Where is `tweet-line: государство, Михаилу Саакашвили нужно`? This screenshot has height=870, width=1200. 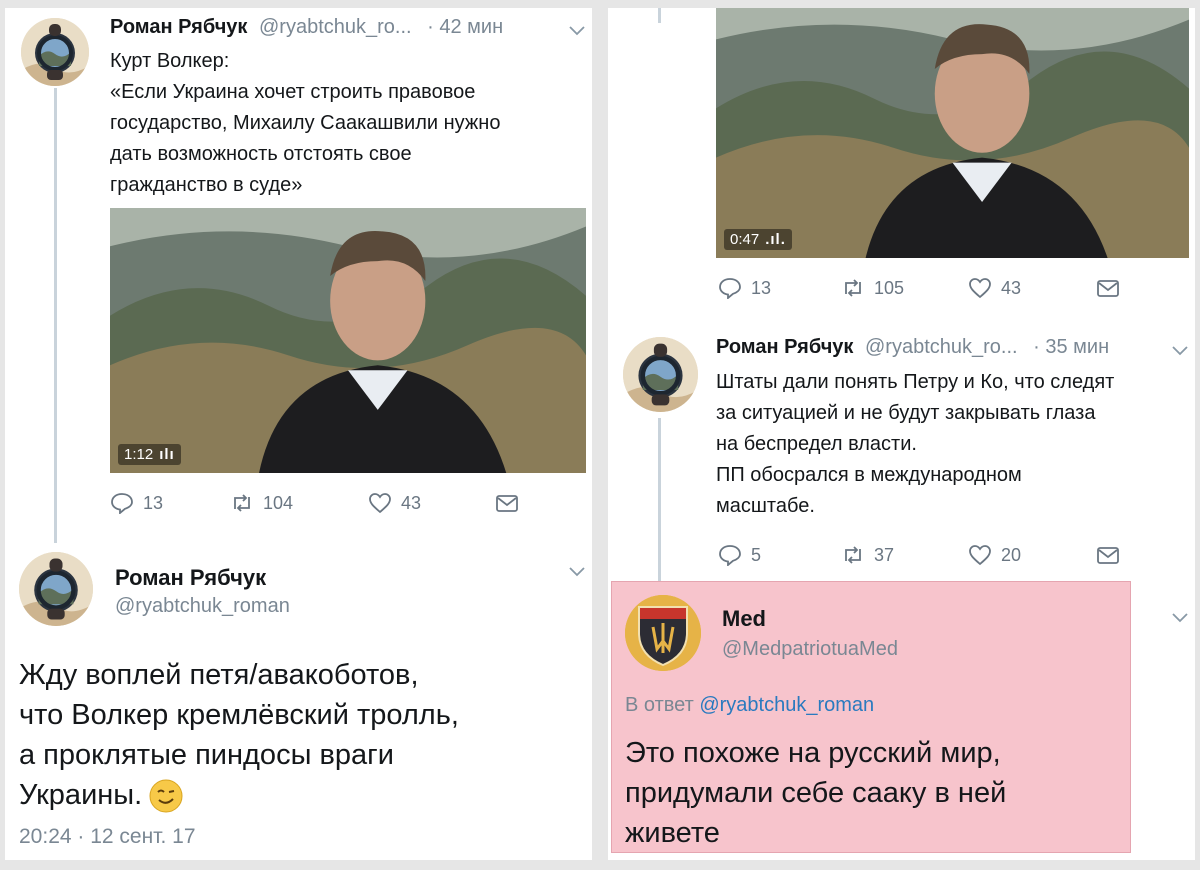
tweet-line: государство, Михаилу Саакашвили нужно is located at coordinates (305, 123).